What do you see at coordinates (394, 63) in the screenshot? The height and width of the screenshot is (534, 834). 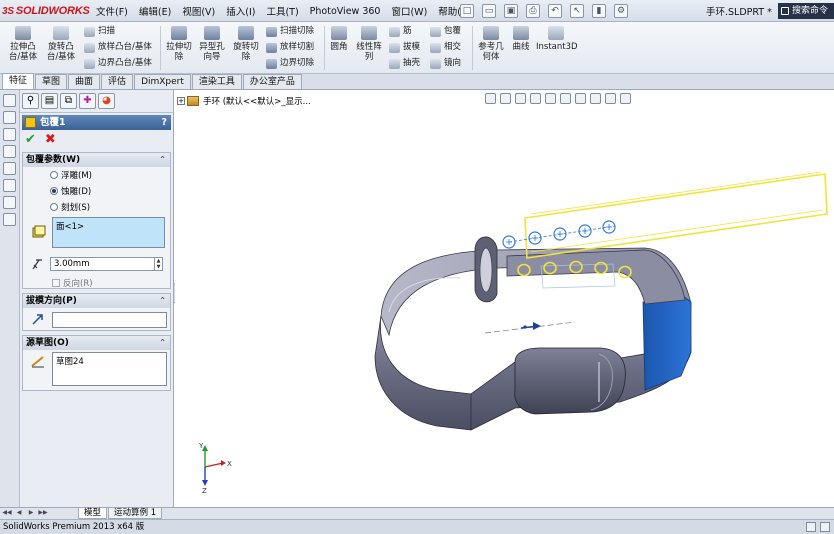 I see `shell-icon` at bounding box center [394, 63].